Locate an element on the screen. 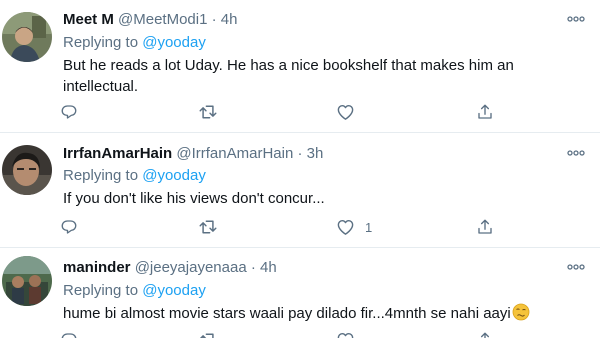  like-button: 1 is located at coordinates (354, 227).